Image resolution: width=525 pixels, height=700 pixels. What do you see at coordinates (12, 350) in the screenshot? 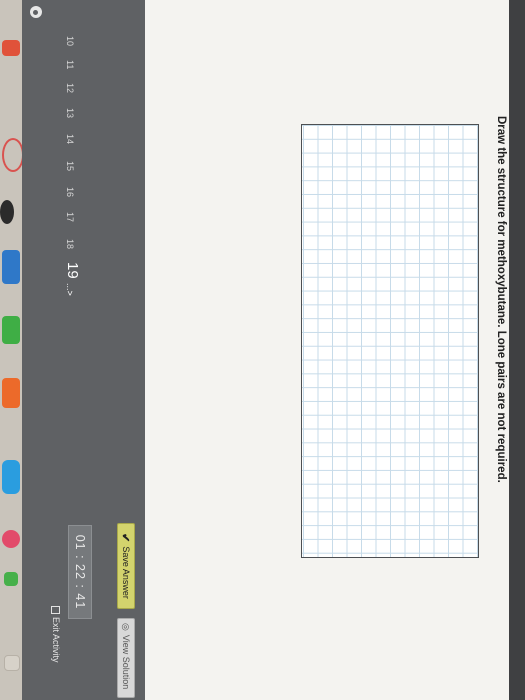
I see `app-dock` at bounding box center [12, 350].